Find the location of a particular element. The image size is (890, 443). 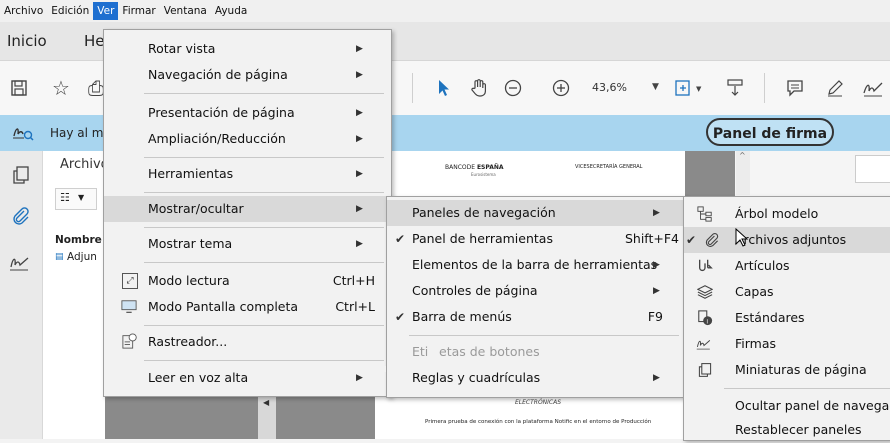

star-icon: ☆ is located at coordinates (61, 88).